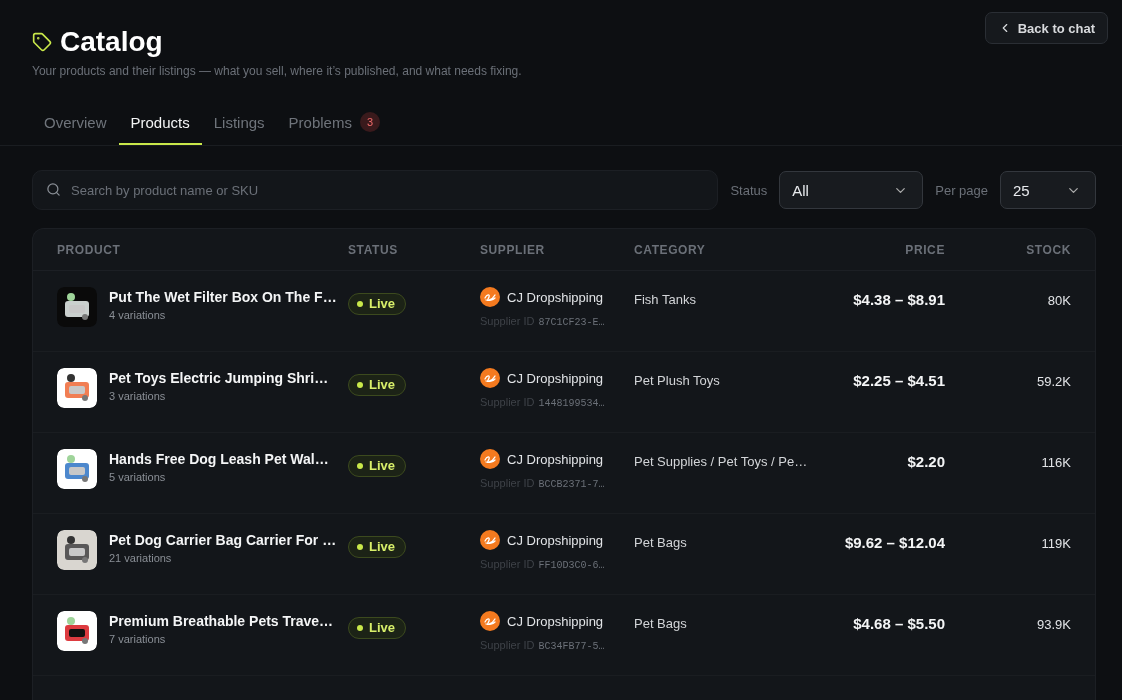 The image size is (1122, 700). What do you see at coordinates (898, 299) in the screenshot?
I see `price-text: $4.38 – $8.91` at bounding box center [898, 299].